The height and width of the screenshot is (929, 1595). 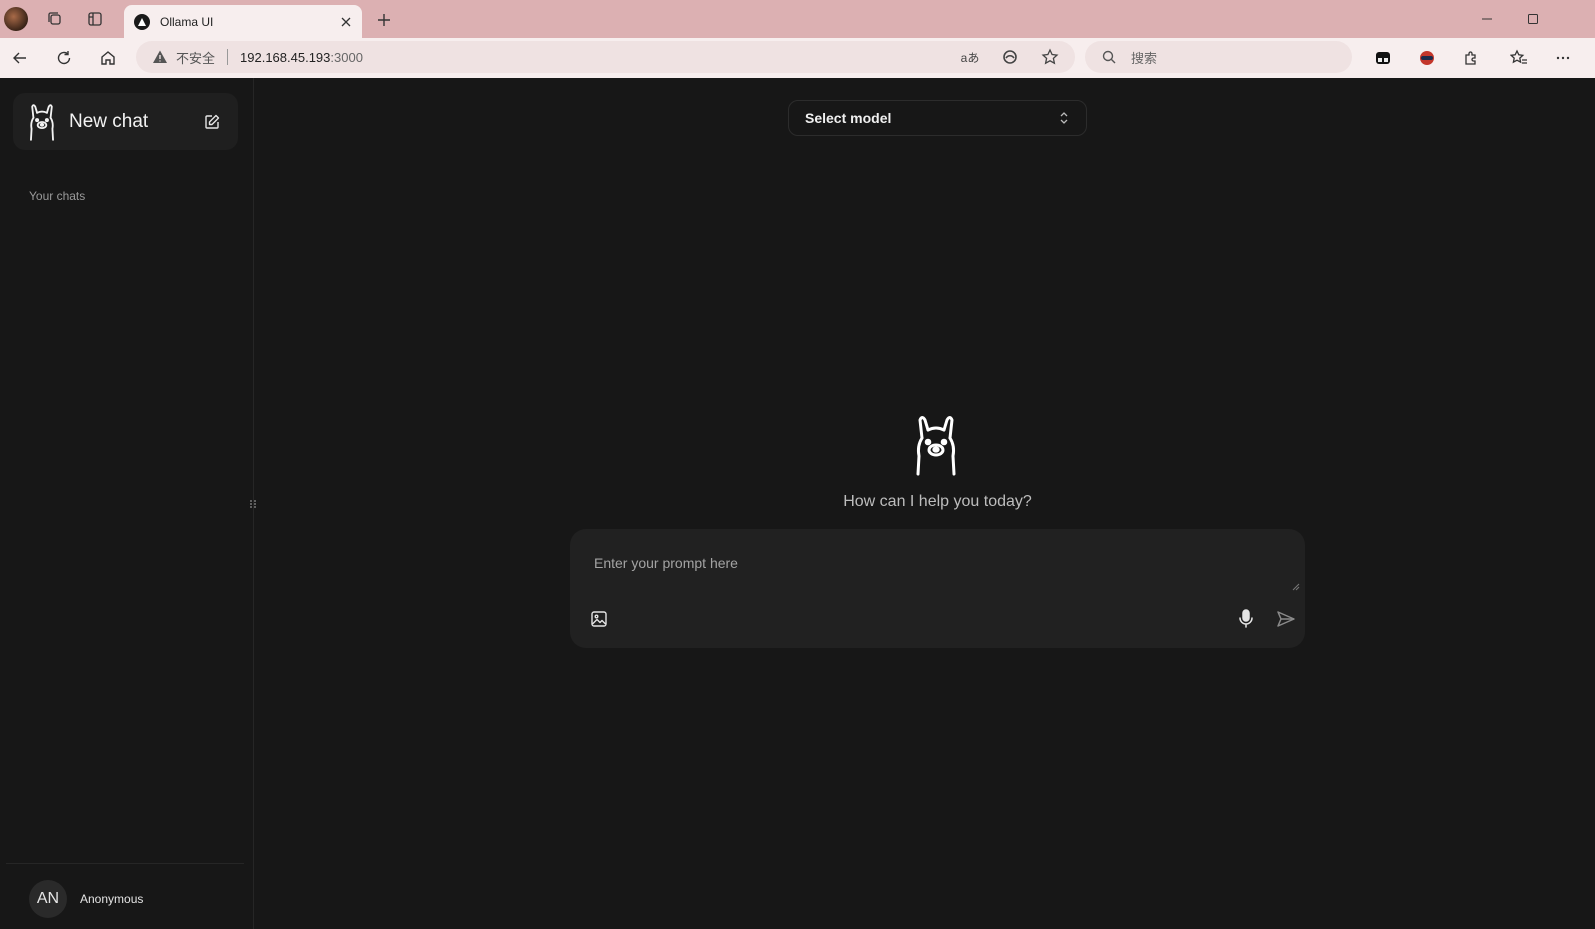 What do you see at coordinates (127, 503) in the screenshot?
I see `sidebar: New chat Your chats AN Anonymous` at bounding box center [127, 503].